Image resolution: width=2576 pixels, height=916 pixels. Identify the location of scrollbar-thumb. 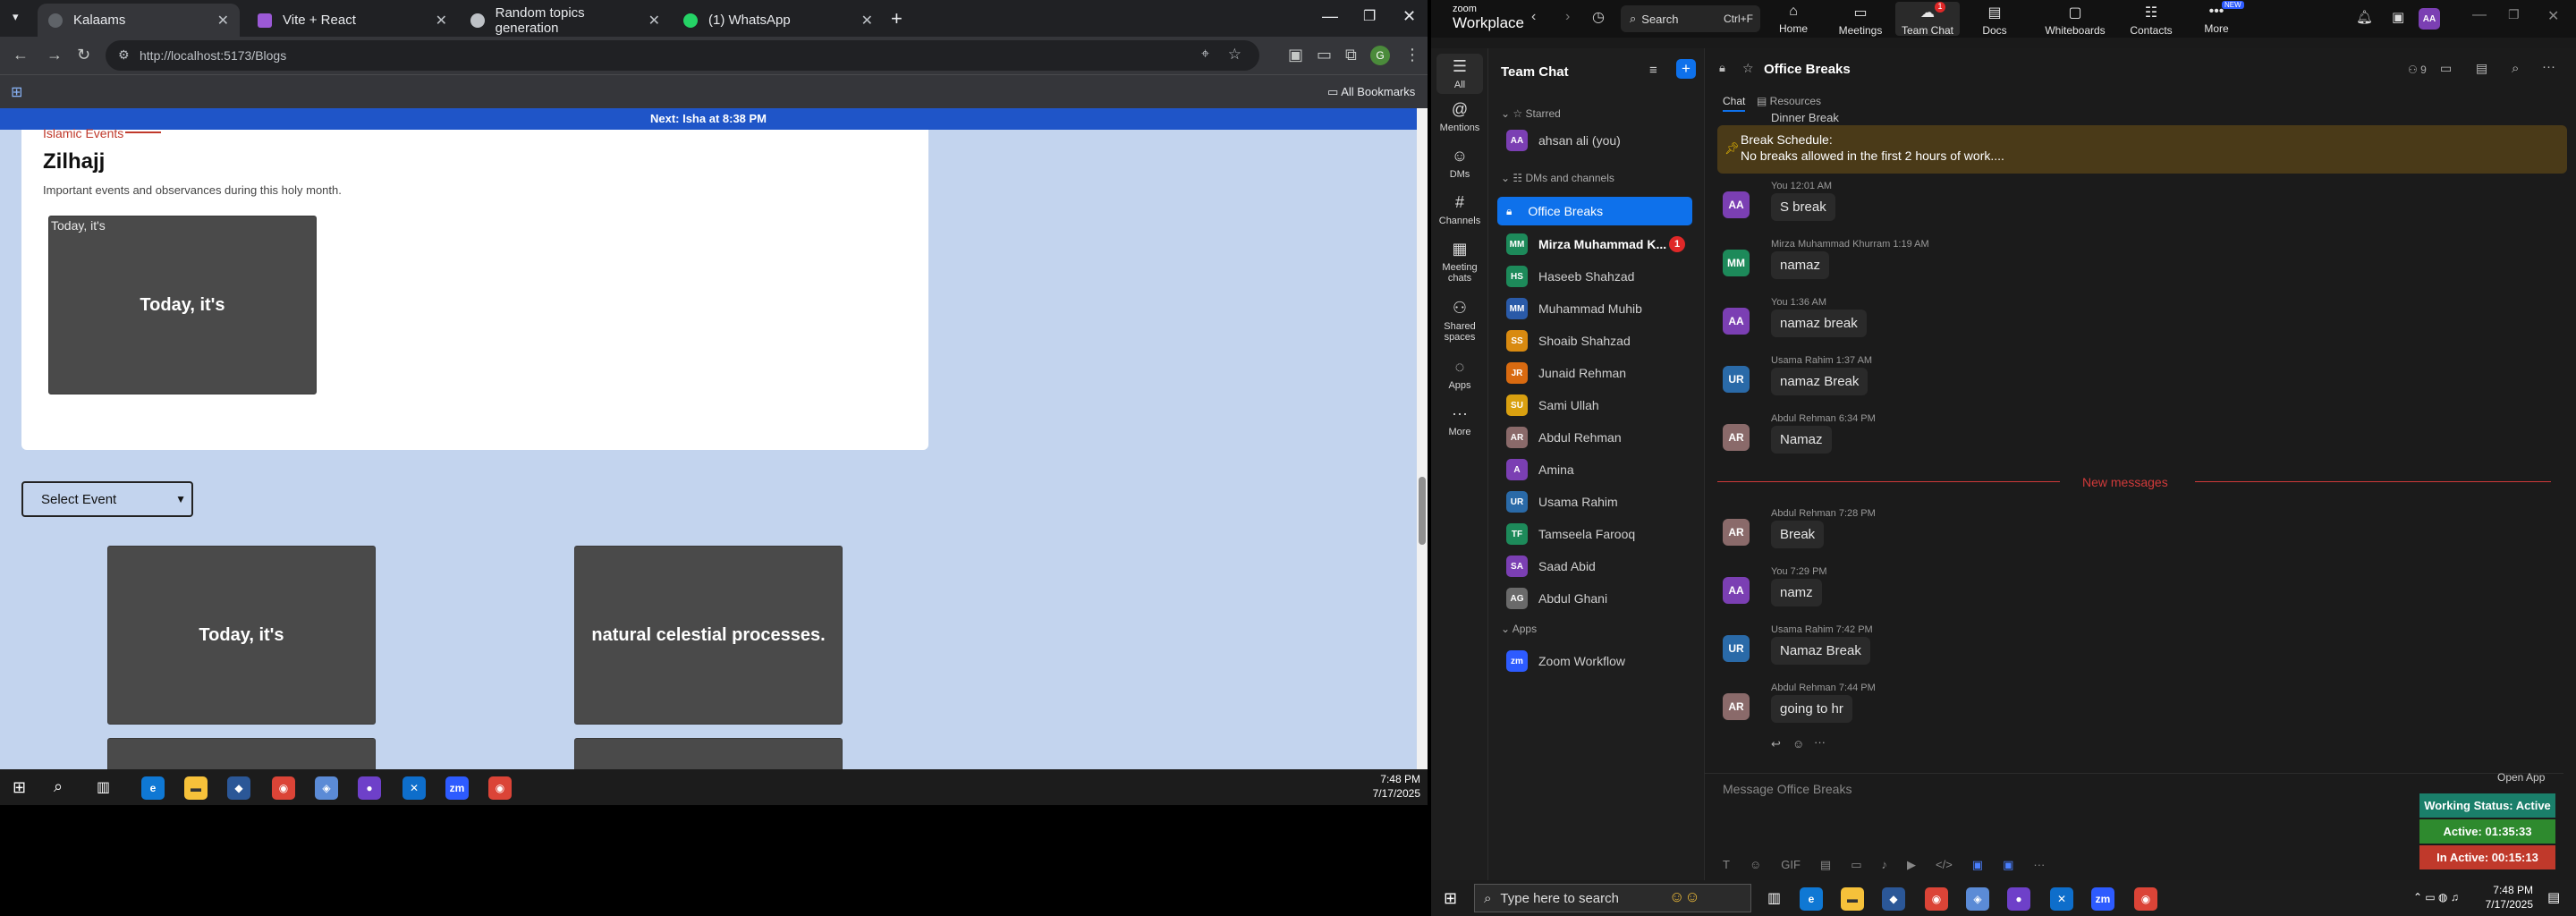
(1422, 511).